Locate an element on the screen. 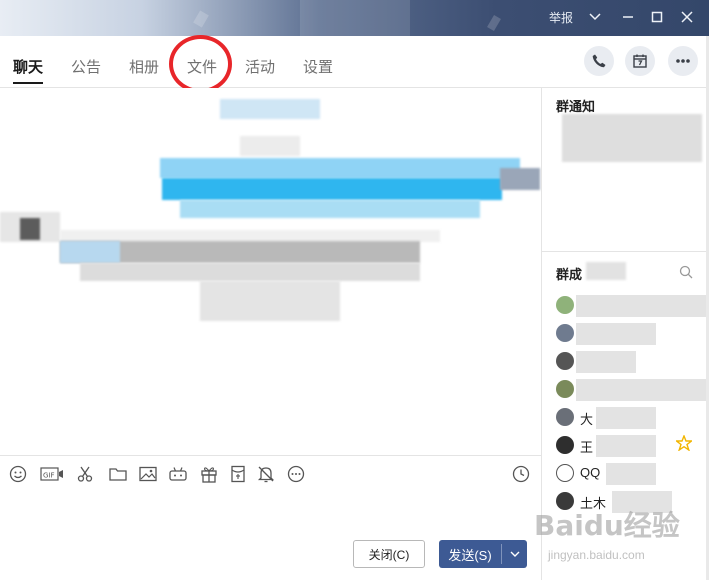 This screenshot has height=580, width=709. screenshot-scissors-icon is located at coordinates (85, 474).